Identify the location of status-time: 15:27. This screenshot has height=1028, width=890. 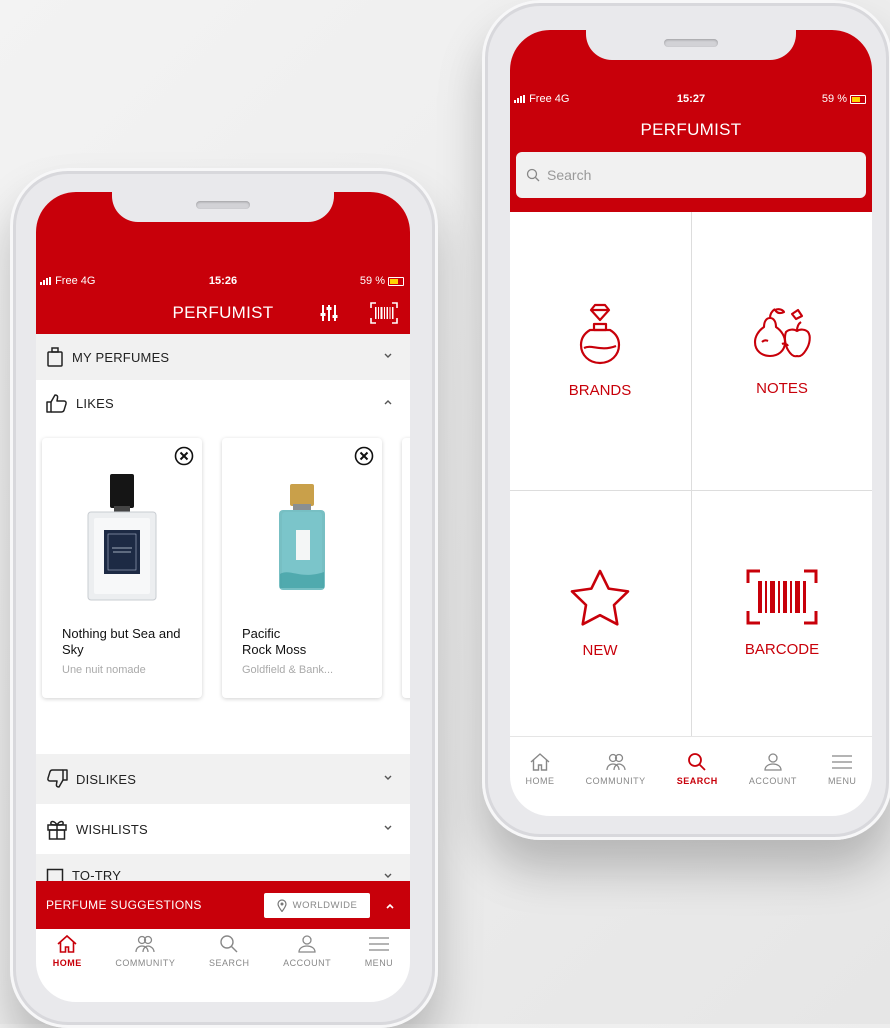
(691, 99).